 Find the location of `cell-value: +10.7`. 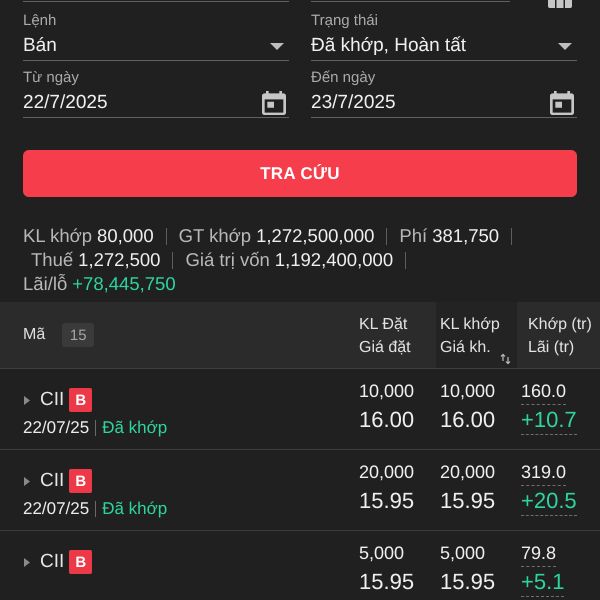

cell-value: +10.7 is located at coordinates (549, 420).